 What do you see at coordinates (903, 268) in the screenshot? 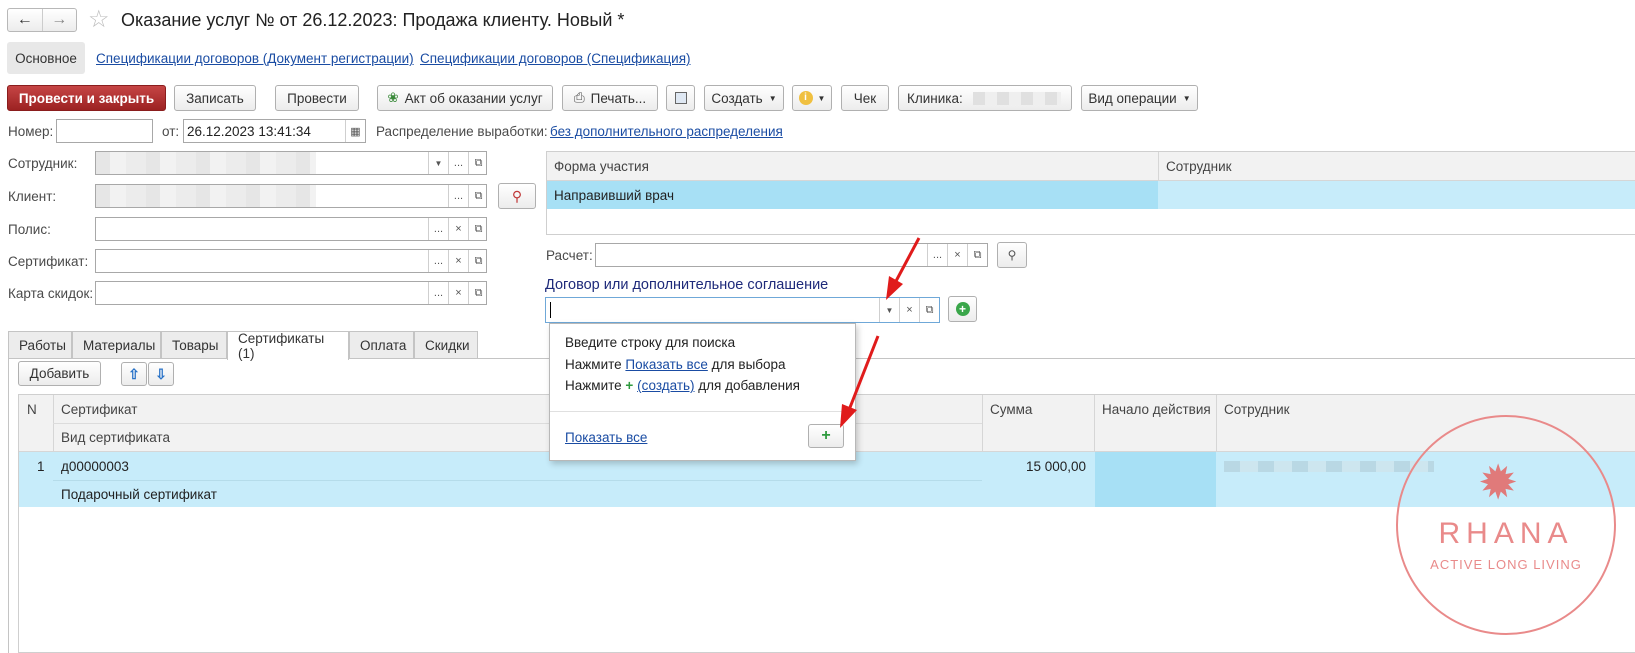
I see `annotation-arrow-dropdown` at bounding box center [903, 268].